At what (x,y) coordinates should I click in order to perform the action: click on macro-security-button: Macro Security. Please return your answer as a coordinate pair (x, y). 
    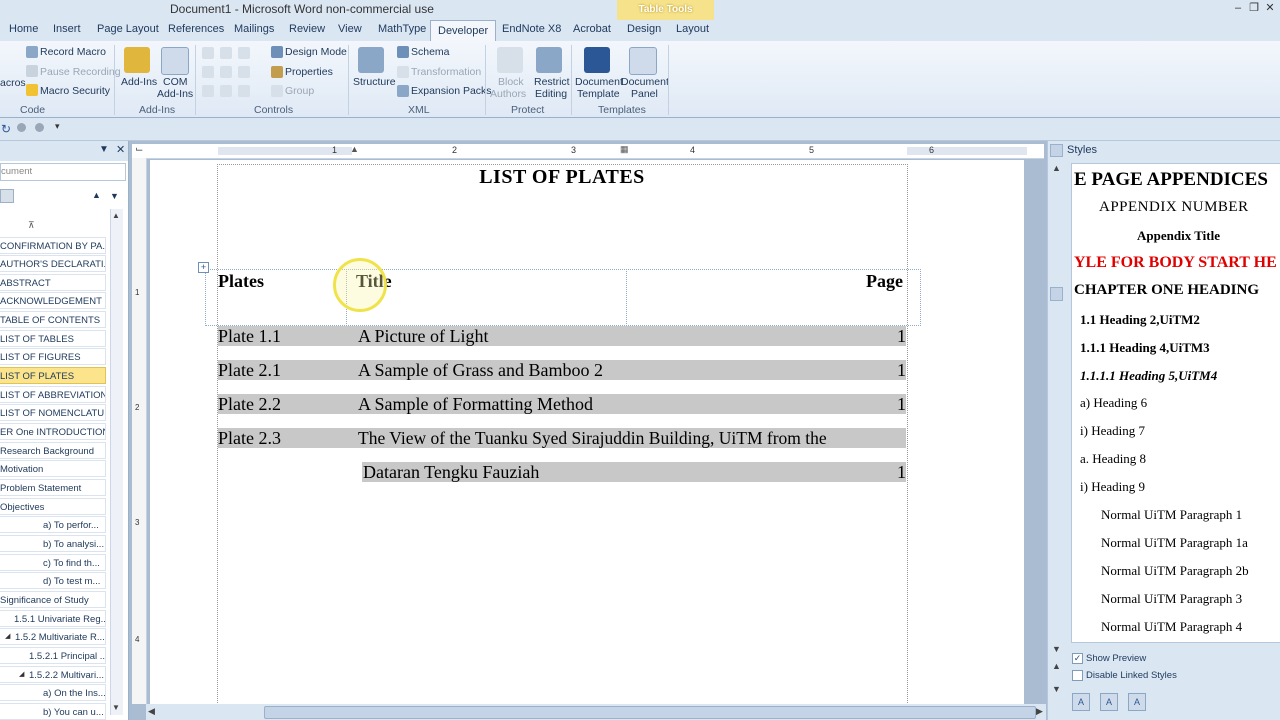
    Looking at the image, I should click on (75, 91).